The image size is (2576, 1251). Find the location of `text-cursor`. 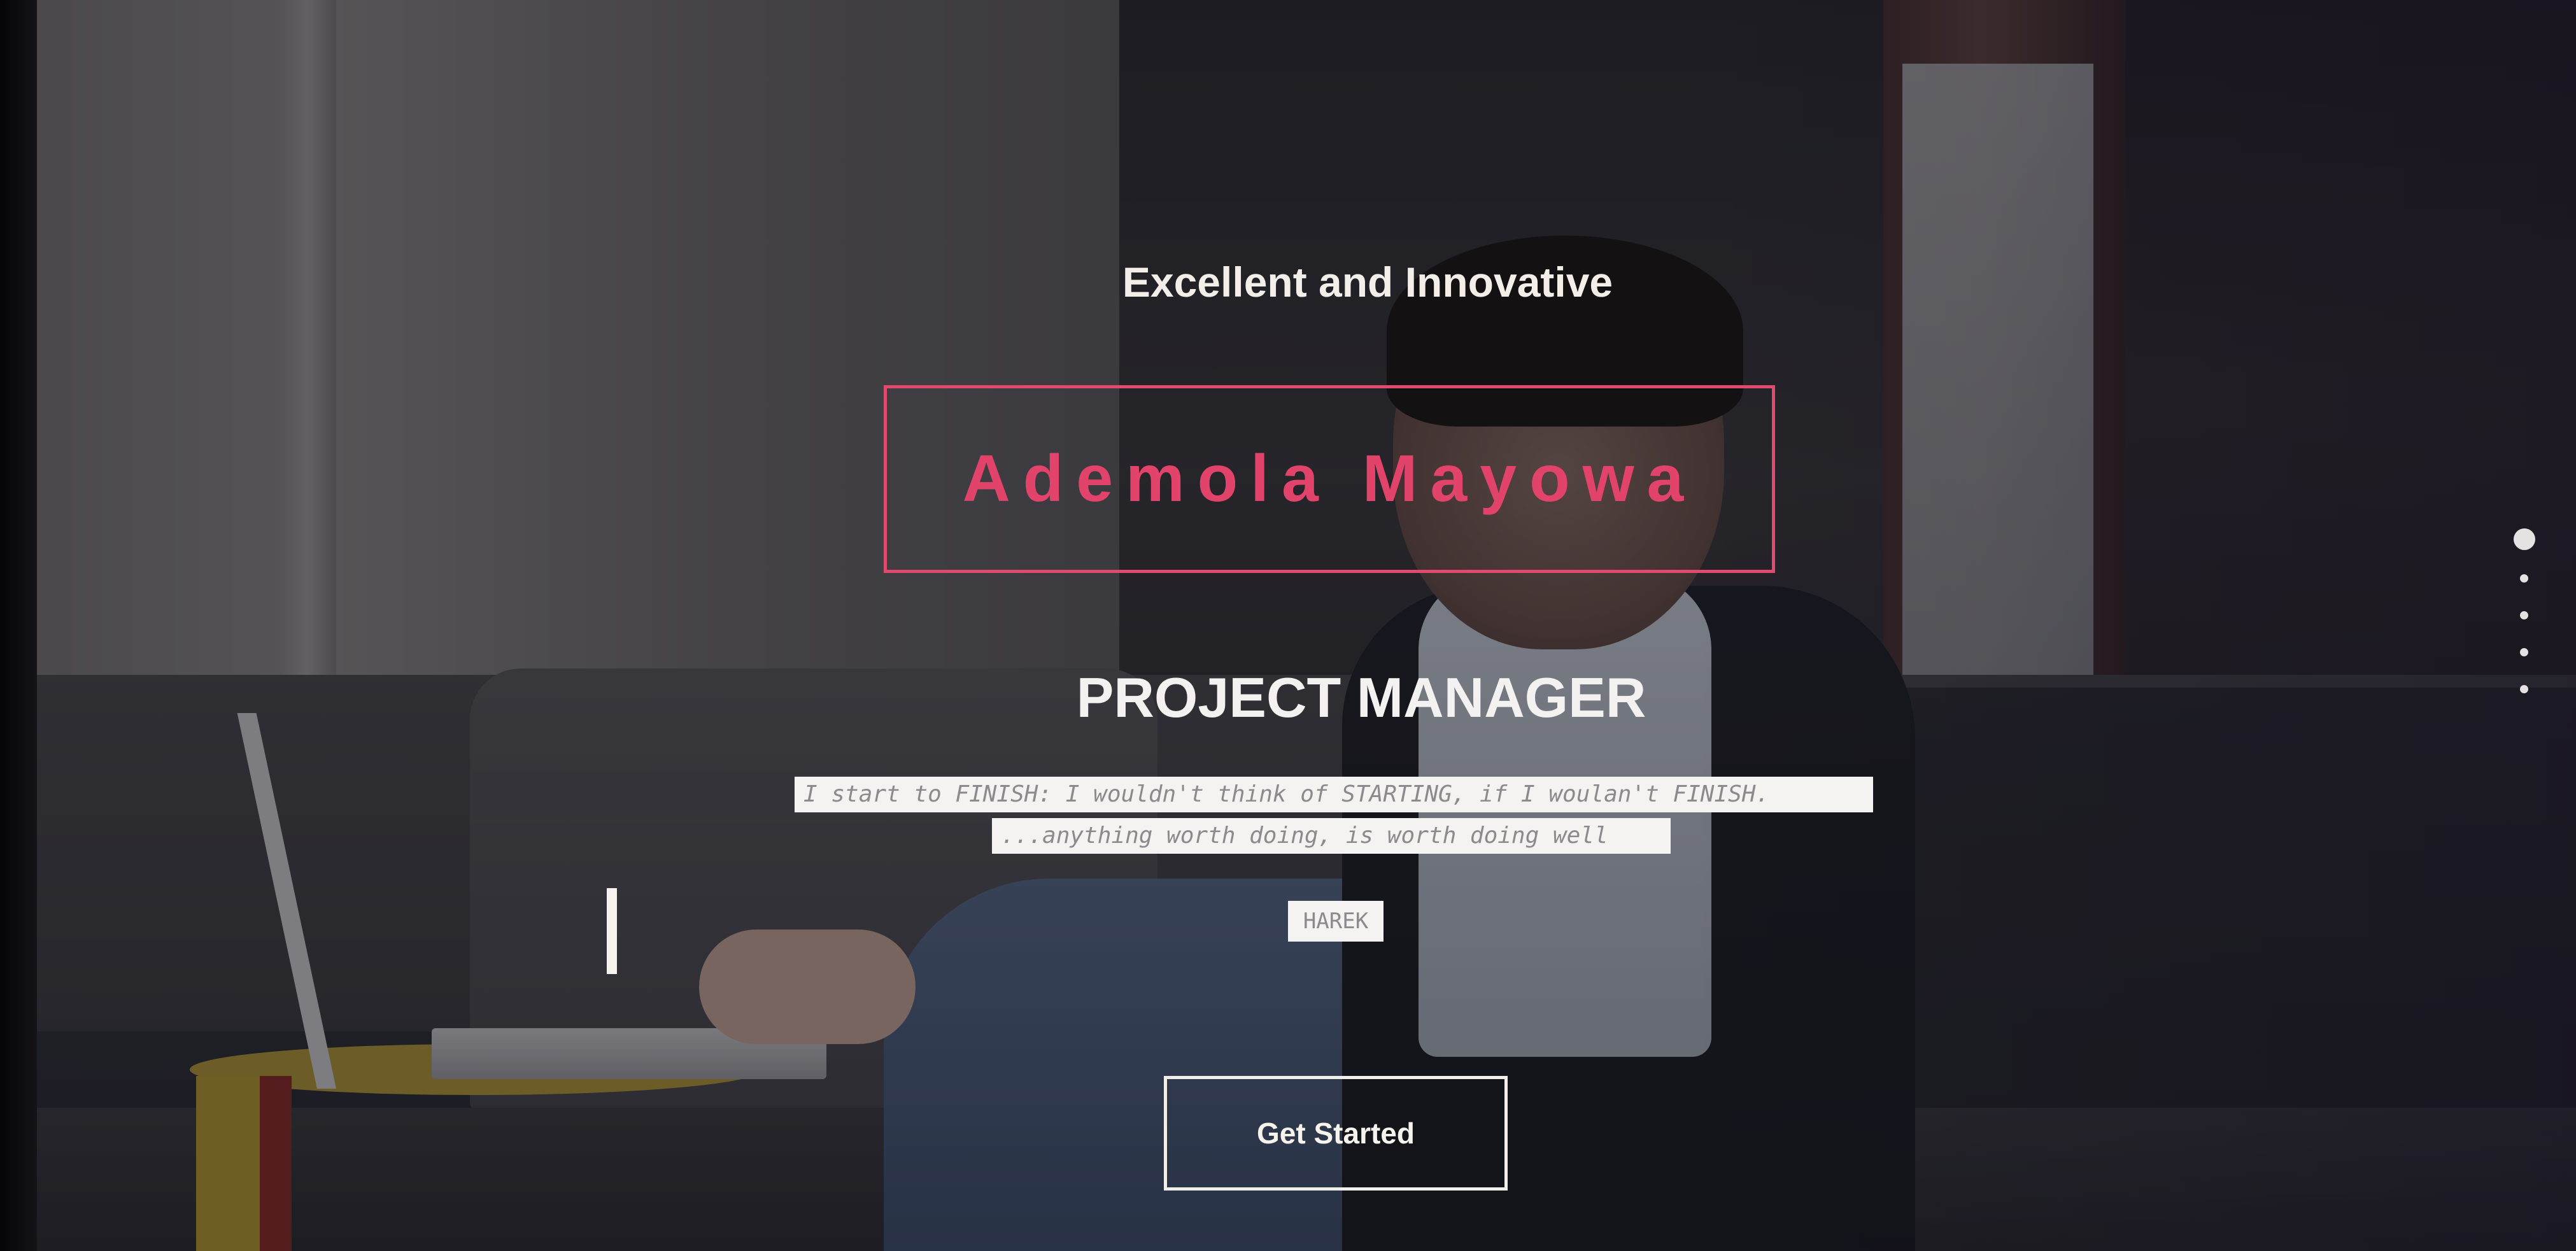

text-cursor is located at coordinates (612, 931).